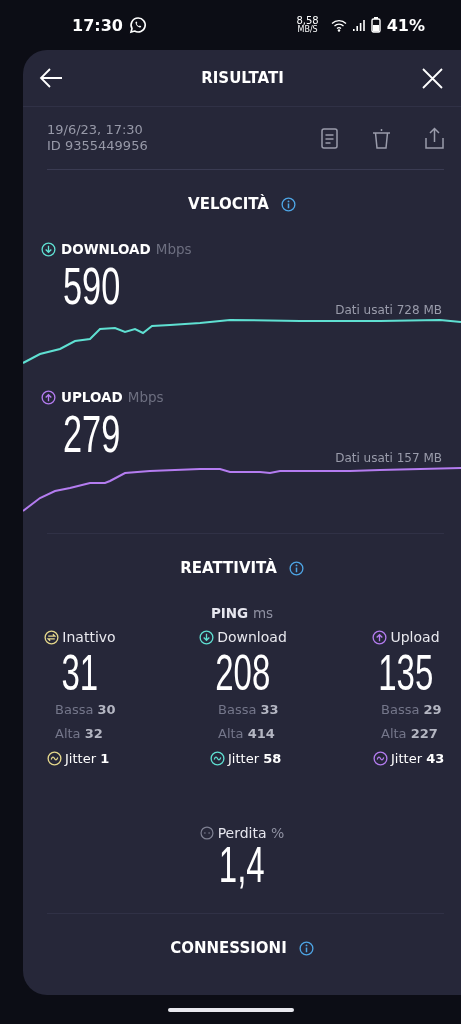 The image size is (461, 1024). I want to click on loss-icon, so click(206, 833).